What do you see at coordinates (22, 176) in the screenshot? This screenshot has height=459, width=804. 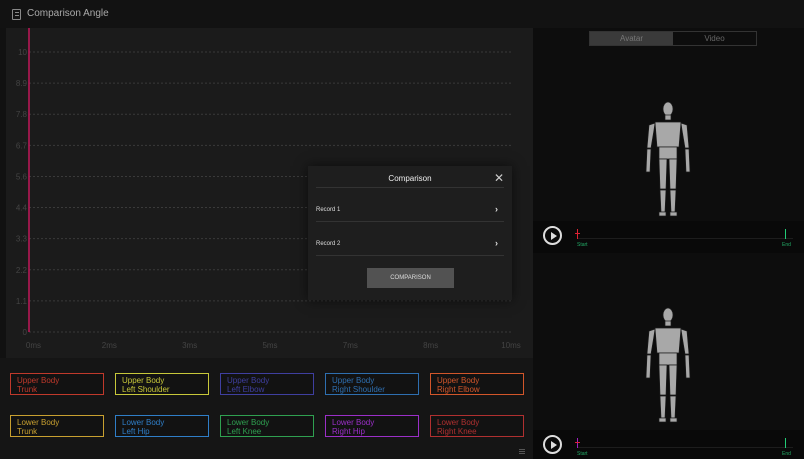 I see `y-tick-label: 5.6` at bounding box center [22, 176].